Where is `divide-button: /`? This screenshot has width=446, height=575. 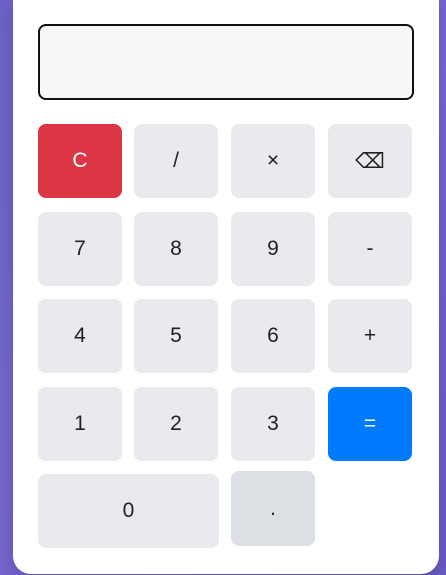 divide-button: / is located at coordinates (176, 161).